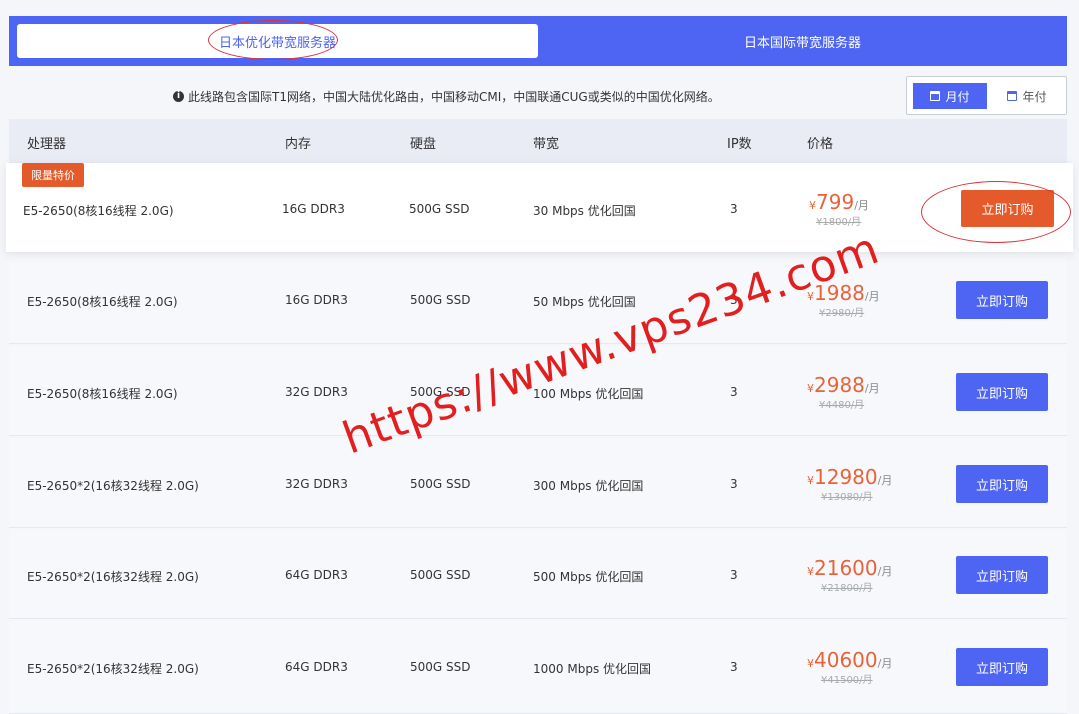 This screenshot has width=1079, height=714. I want to click on original-price: ¥13080/月, so click(847, 497).